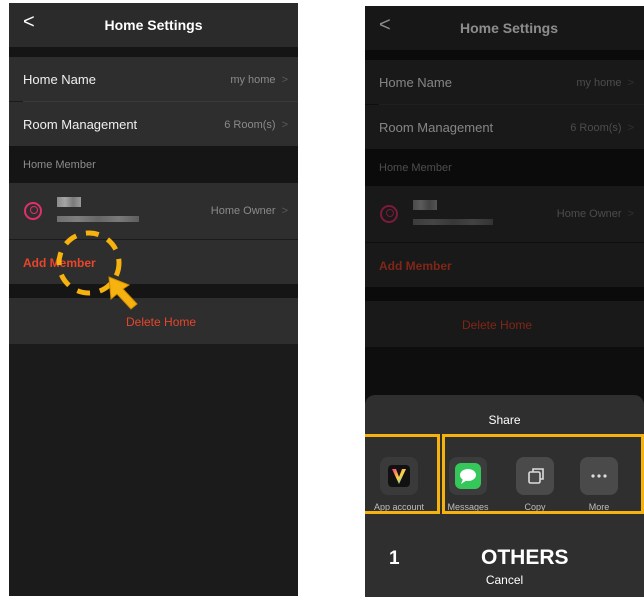 This screenshot has height=597, width=644. What do you see at coordinates (153, 52) in the screenshot?
I see `section-gap` at bounding box center [153, 52].